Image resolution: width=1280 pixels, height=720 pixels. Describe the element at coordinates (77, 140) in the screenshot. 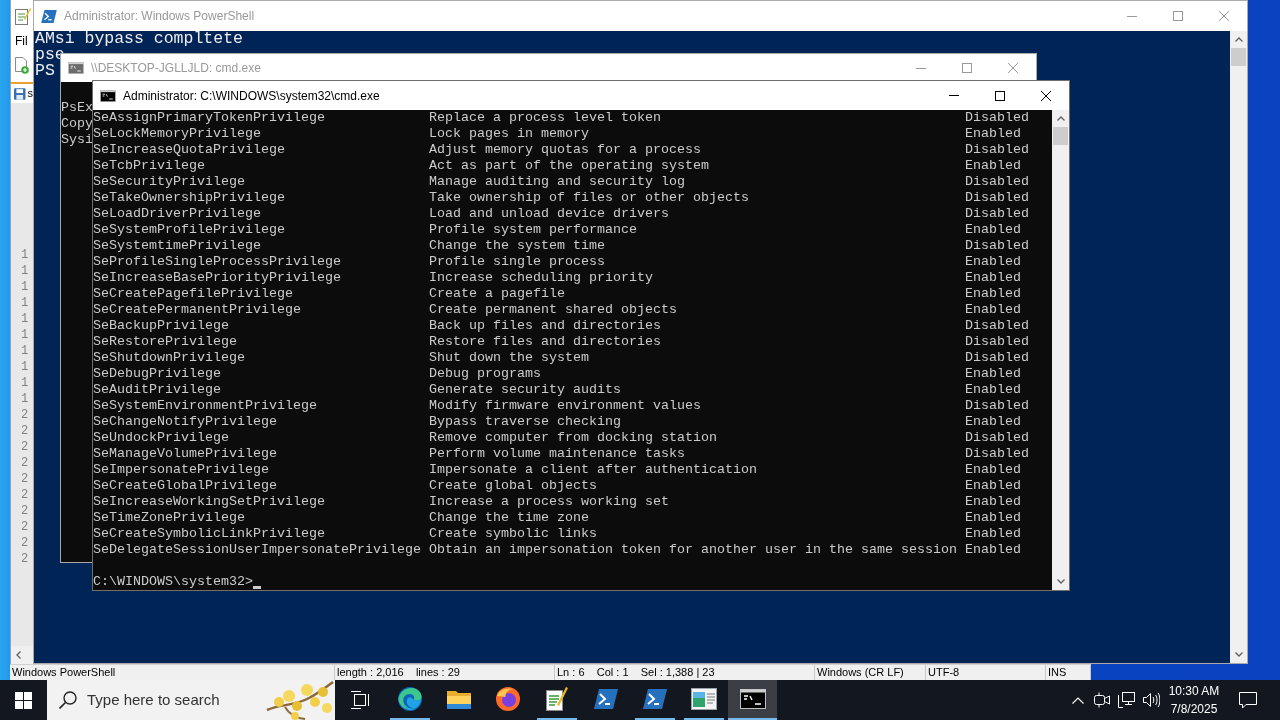

I see `console-line: Sysi` at that location.